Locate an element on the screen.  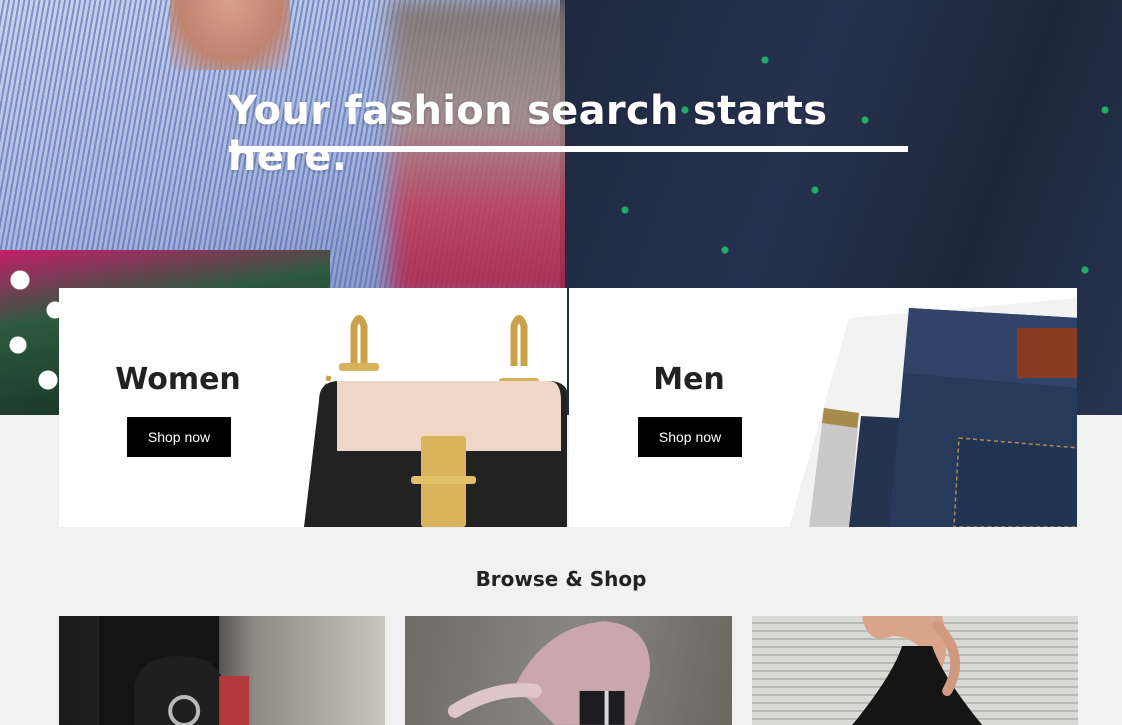
handbag-image is located at coordinates (435, 421).